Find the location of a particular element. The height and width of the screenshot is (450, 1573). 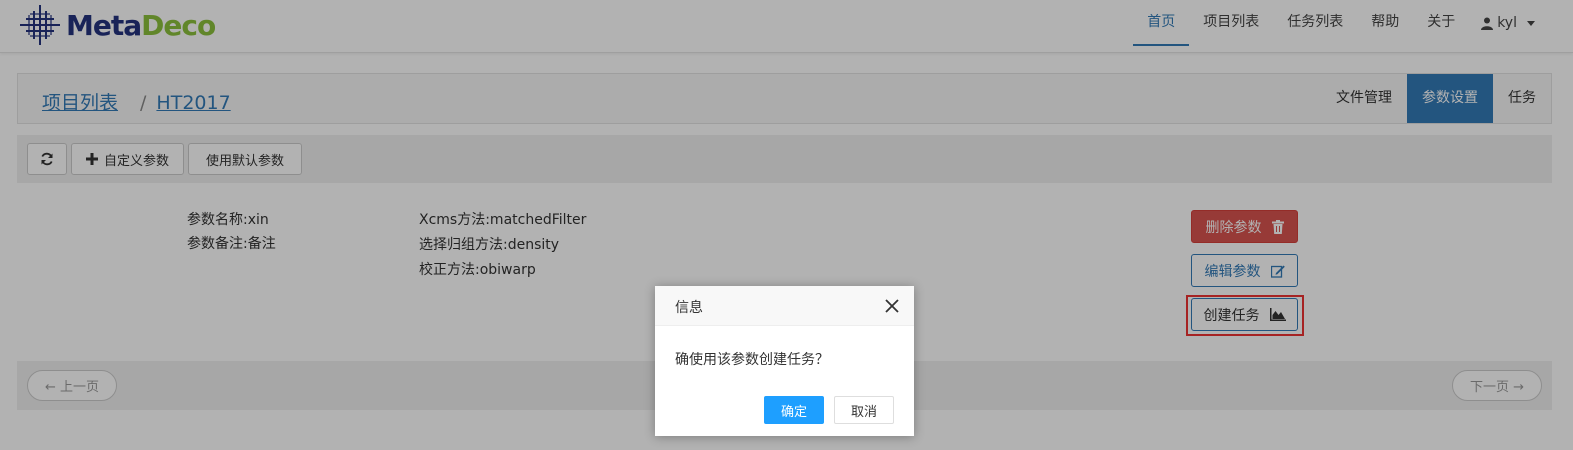

confirm-dialog: 信息 确使用该参数创建任务？ 确定 取消 is located at coordinates (784, 361).